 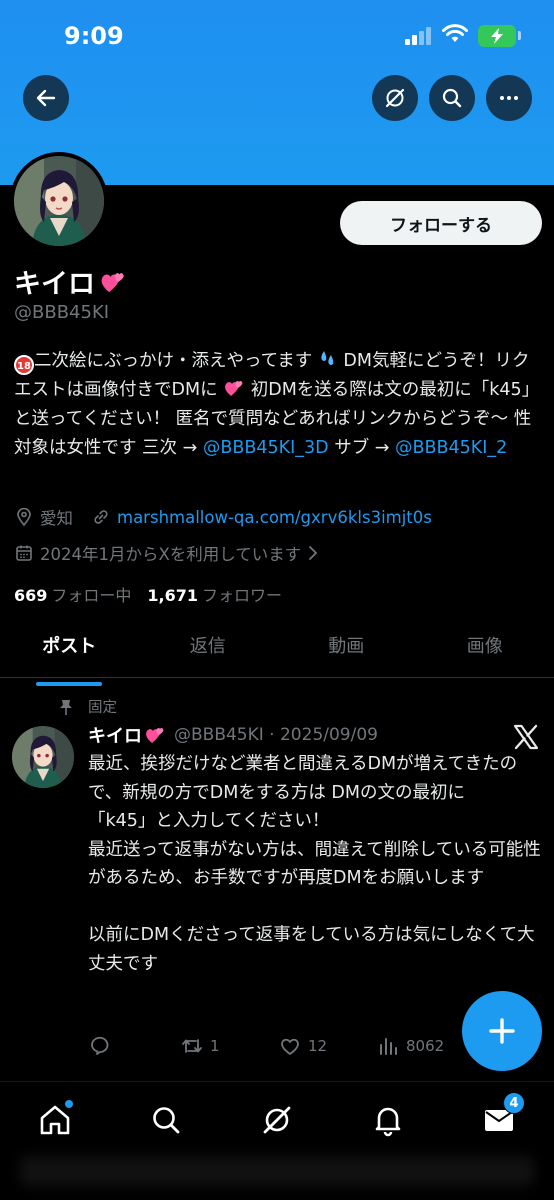 I want to click on bar-chart-icon, so click(x=388, y=1046).